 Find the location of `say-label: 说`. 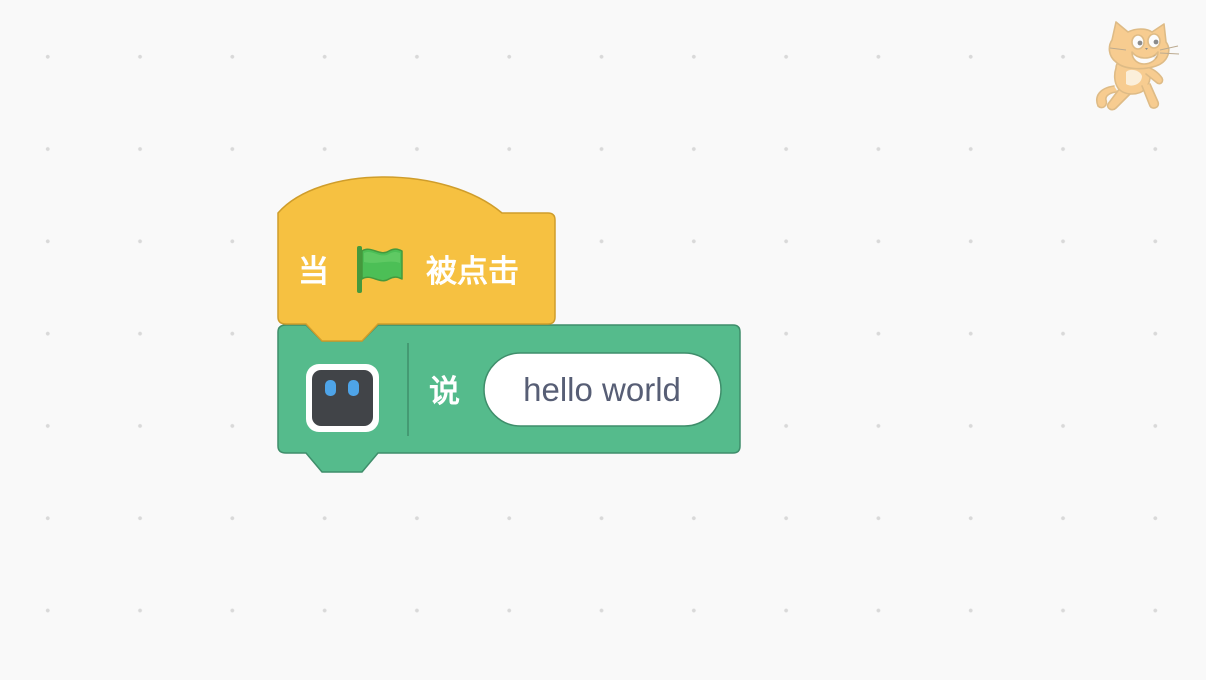

say-label: 说 is located at coordinates (444, 392).